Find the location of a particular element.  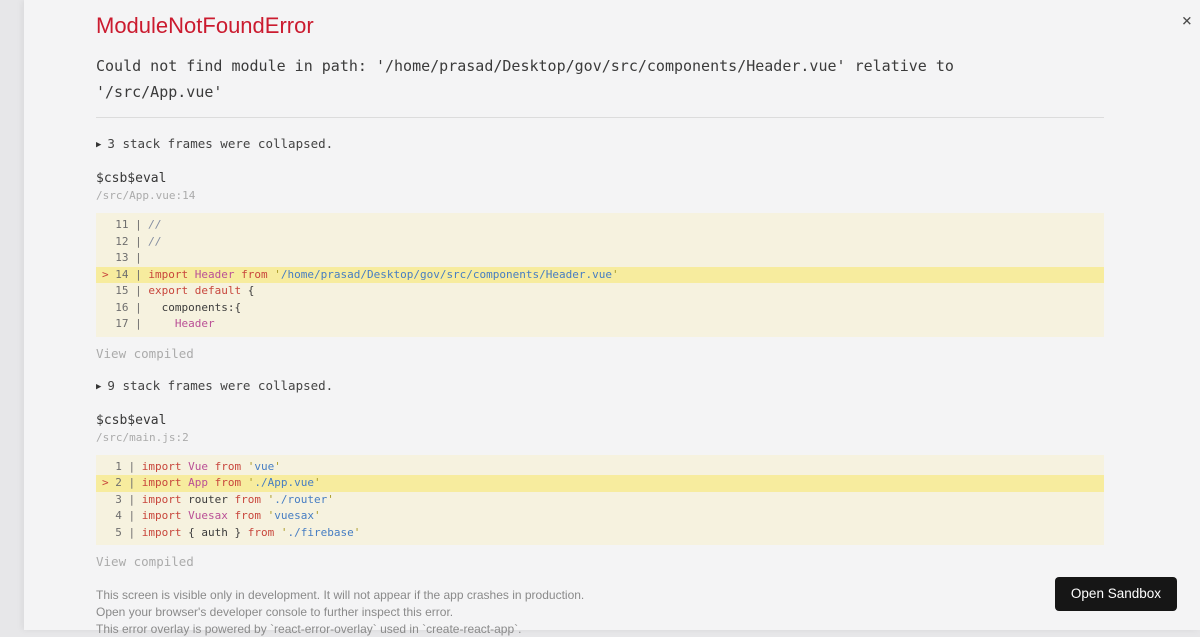

code-line: 13 | is located at coordinates (600, 258).